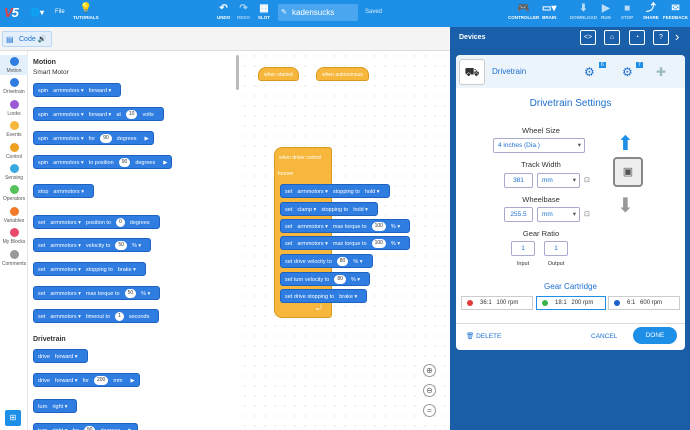 This screenshot has width=690, height=430. I want to click on tutorials-button: 💡 TUTORIALS, so click(86, 11).